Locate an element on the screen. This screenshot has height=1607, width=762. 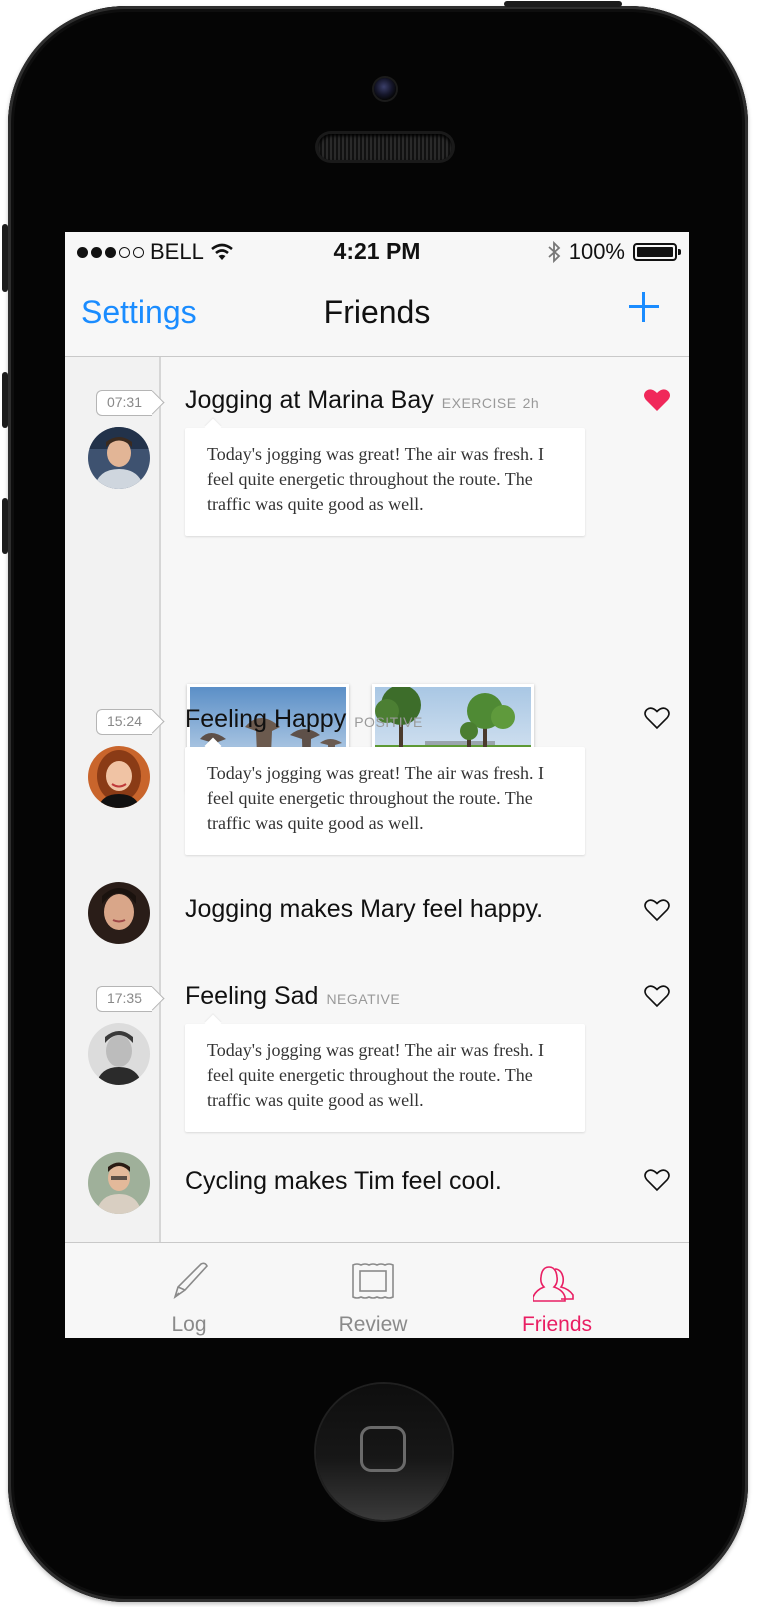
plus-icon is located at coordinates (644, 307).